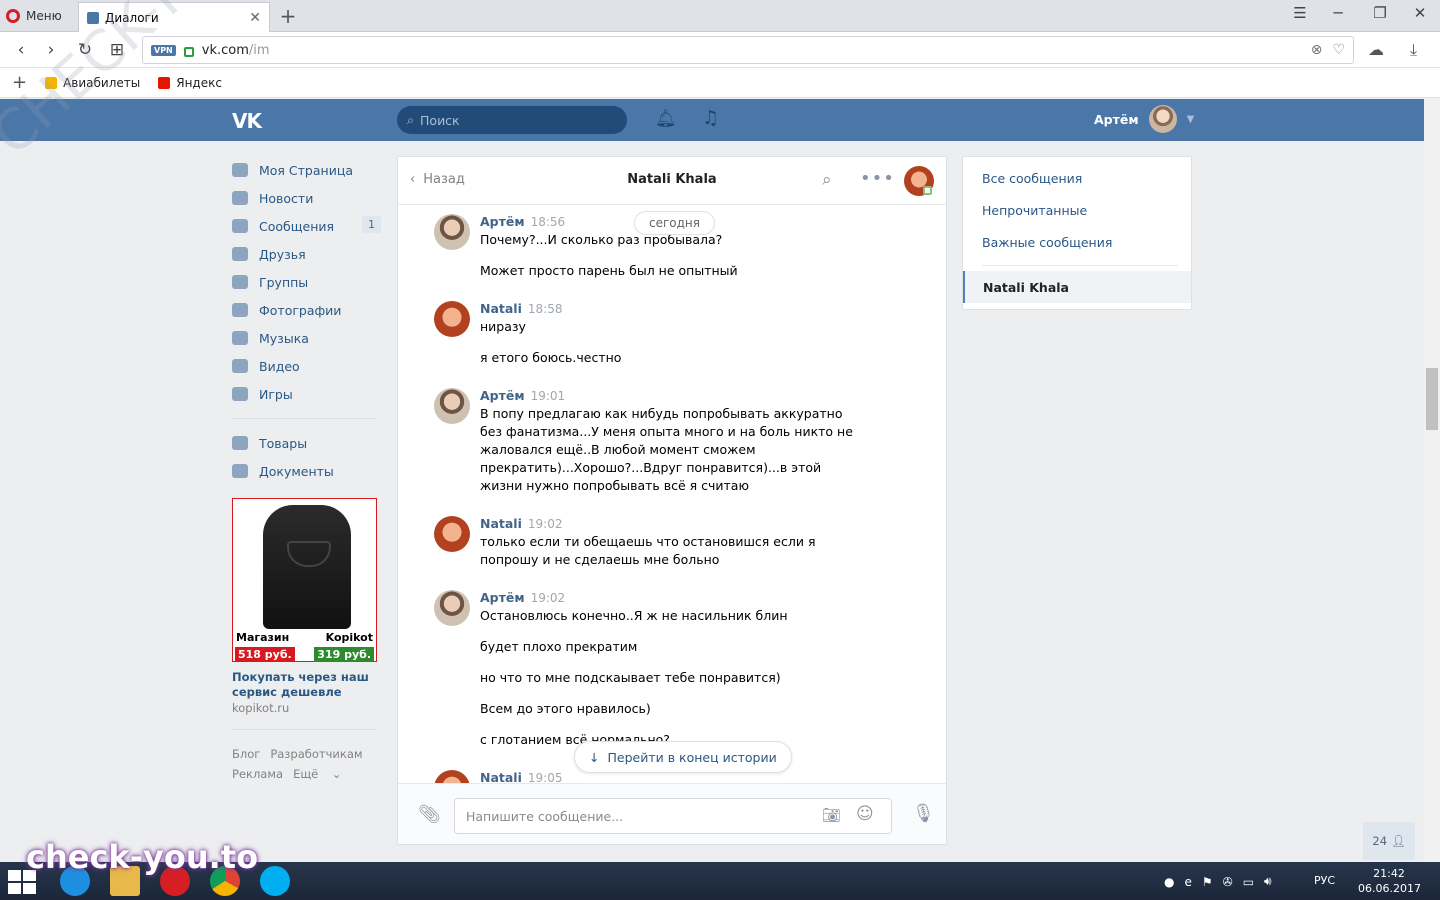 The width and height of the screenshot is (1440, 900). I want to click on sidebar-item-photos: Фотографии, so click(307, 310).